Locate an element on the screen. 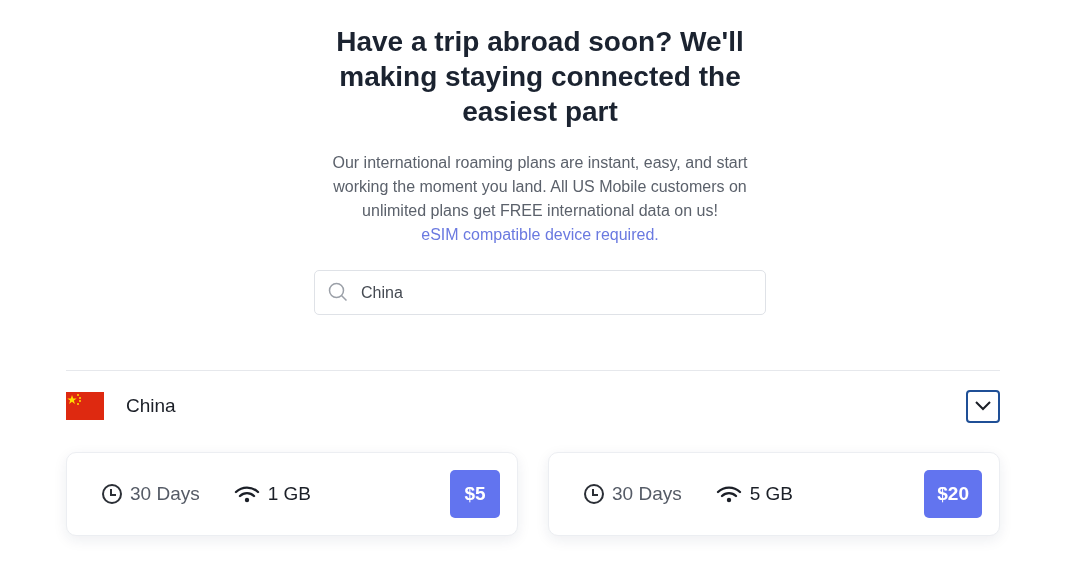 Image resolution: width=1080 pixels, height=572 pixels. plan-data: 1 GB is located at coordinates (289, 494).